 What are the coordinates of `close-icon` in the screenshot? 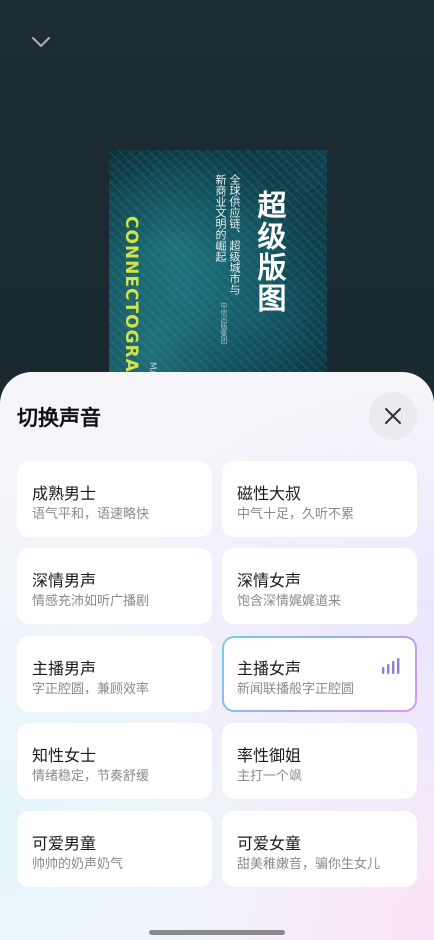 It's located at (393, 416).